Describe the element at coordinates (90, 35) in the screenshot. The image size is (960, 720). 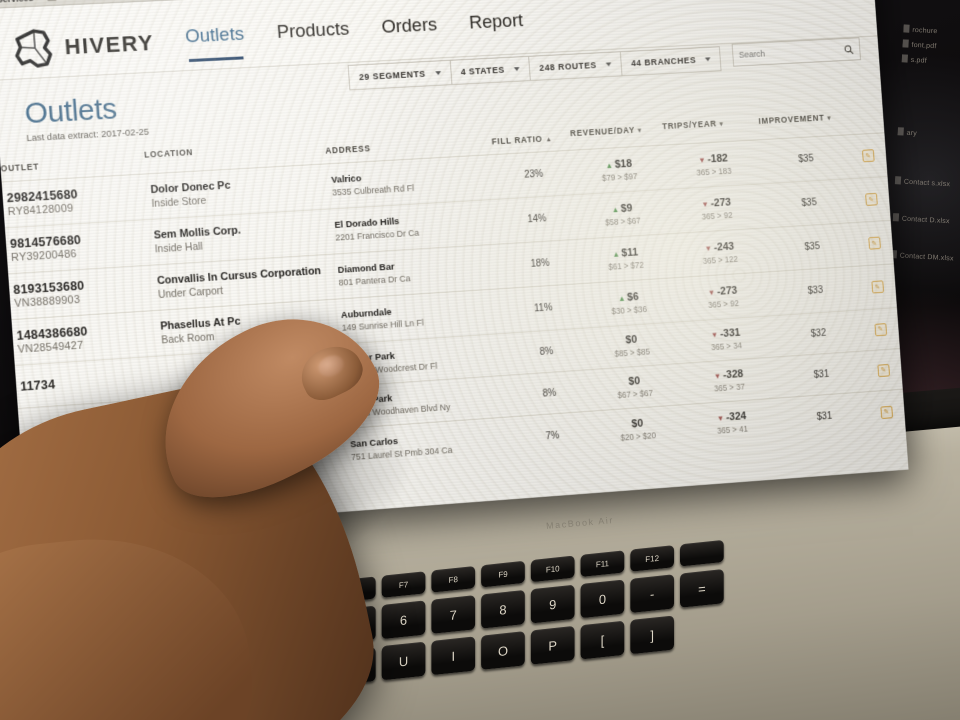
I see `brand-logo-area: HIVERY` at that location.